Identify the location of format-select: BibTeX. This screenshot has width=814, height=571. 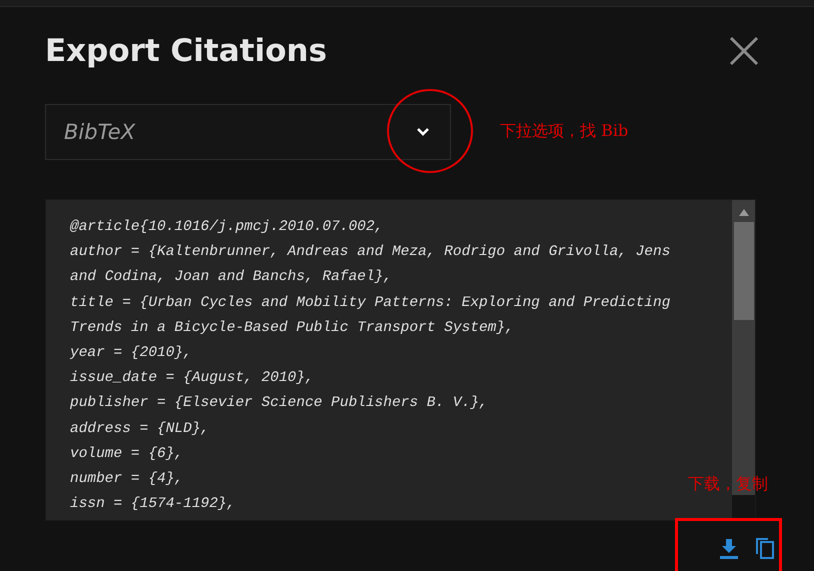
(248, 132).